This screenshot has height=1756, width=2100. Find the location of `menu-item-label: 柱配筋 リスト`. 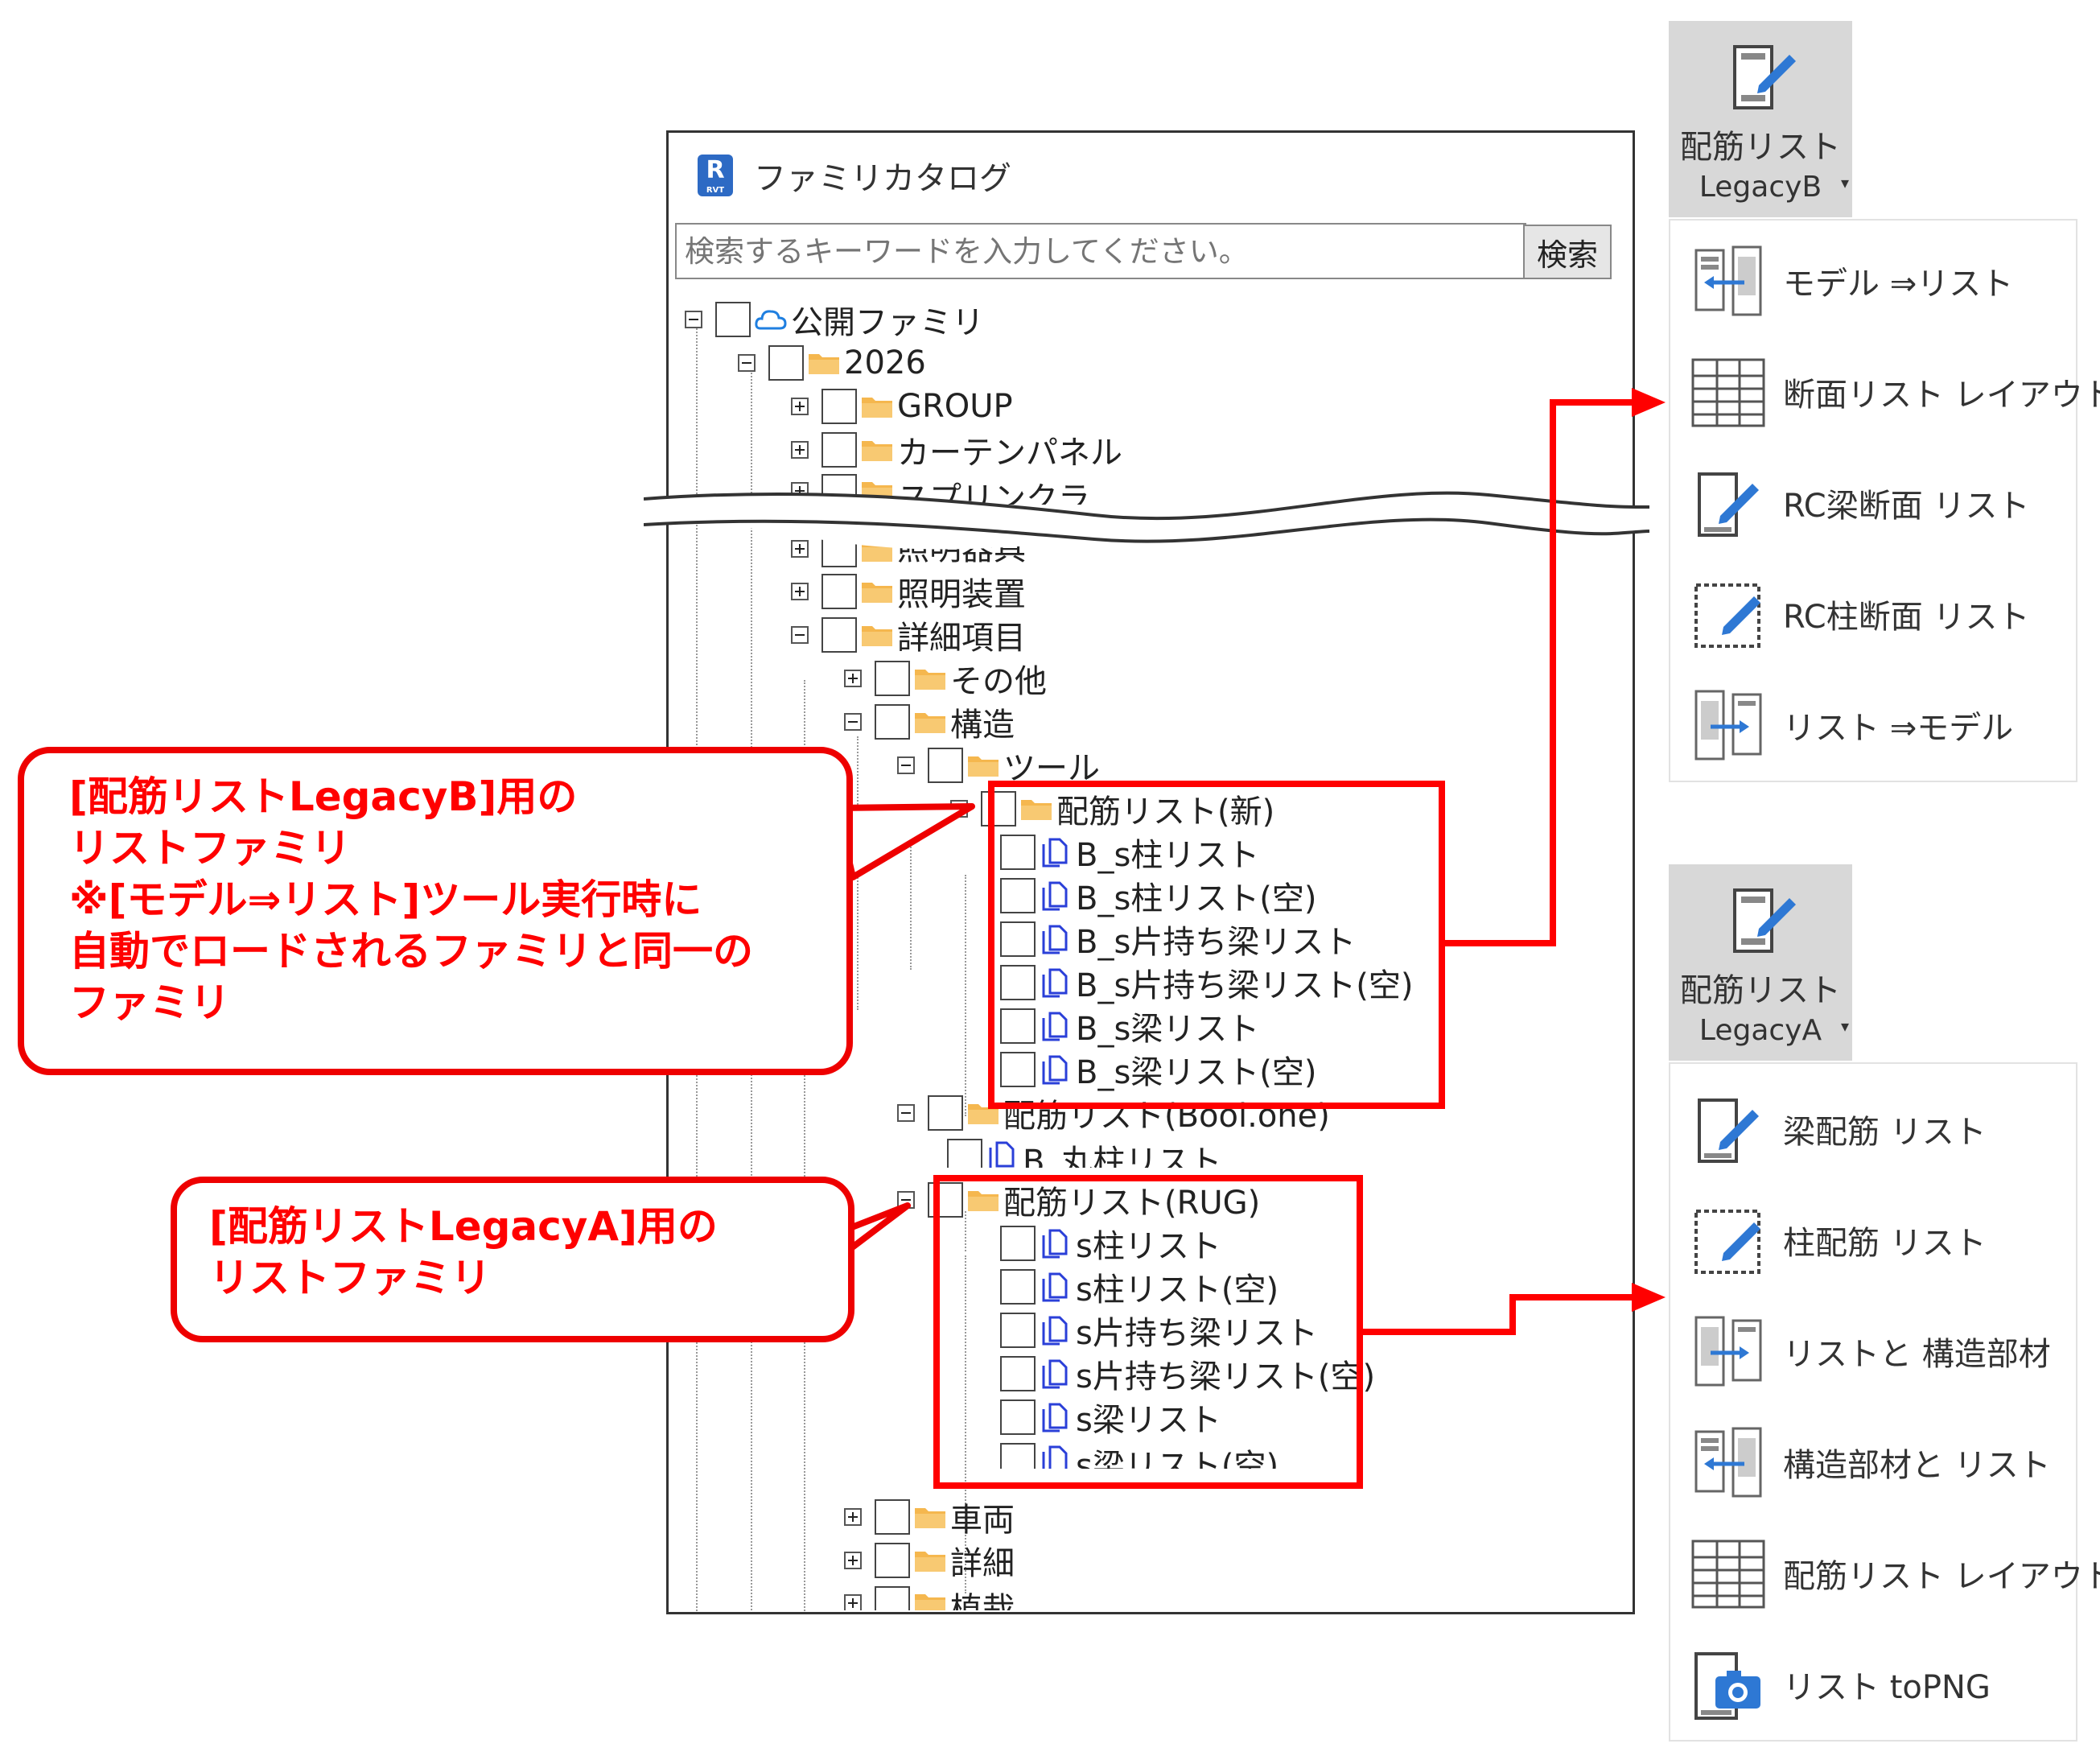

menu-item-label: 柱配筋 リスト is located at coordinates (1885, 1243).